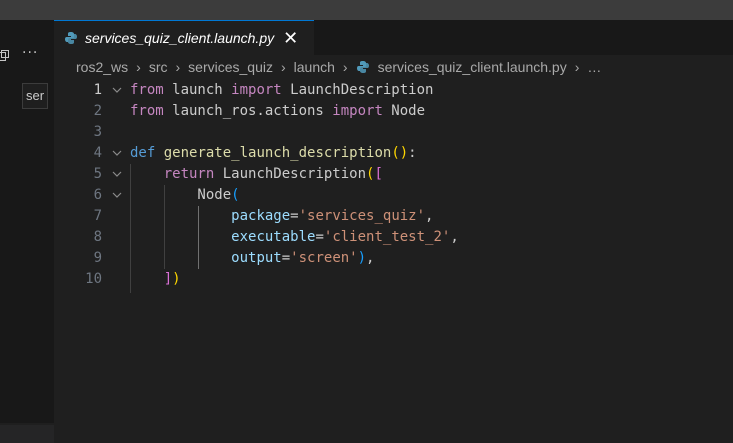 The width and height of the screenshot is (733, 443). What do you see at coordinates (387, 237) in the screenshot?
I see `code-token: 'client_test_2'` at bounding box center [387, 237].